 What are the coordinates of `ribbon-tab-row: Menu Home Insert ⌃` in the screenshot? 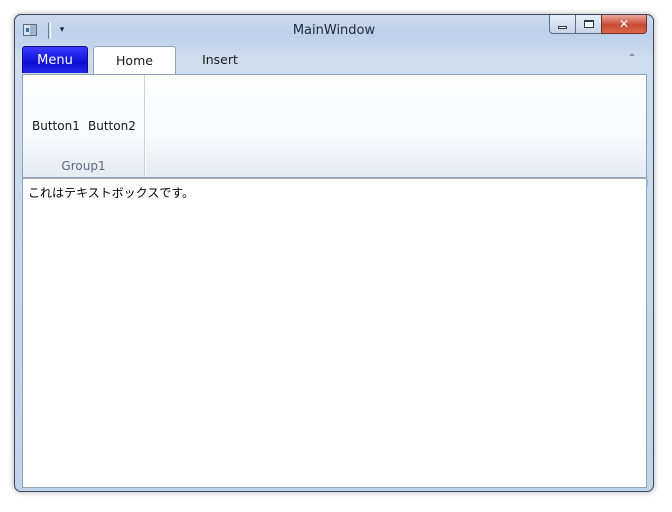 It's located at (334, 60).